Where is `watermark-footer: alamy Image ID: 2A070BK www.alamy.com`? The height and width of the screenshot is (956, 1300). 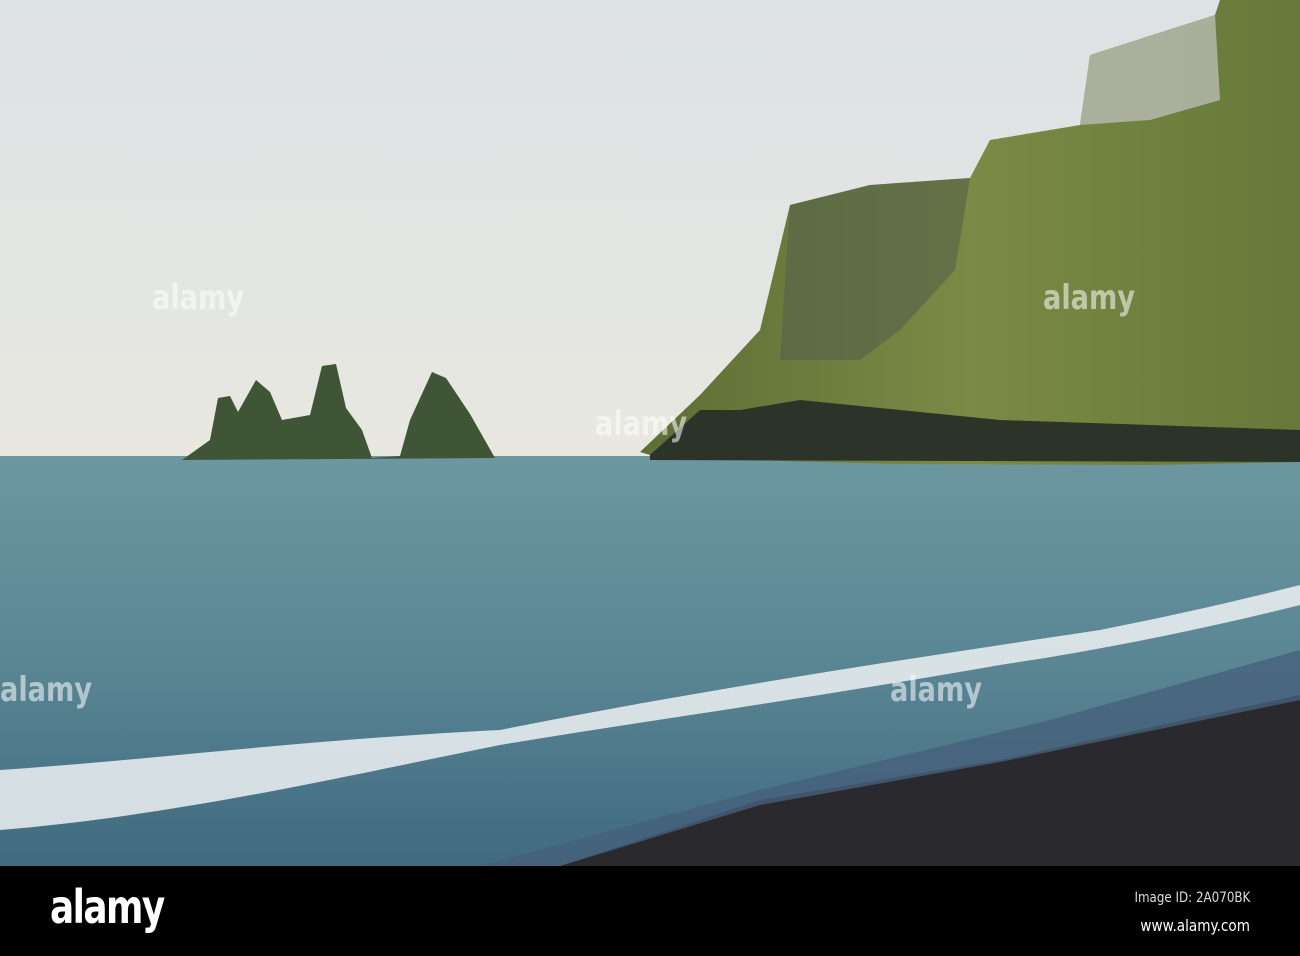
watermark-footer: alamy Image ID: 2A070BK www.alamy.com is located at coordinates (650, 911).